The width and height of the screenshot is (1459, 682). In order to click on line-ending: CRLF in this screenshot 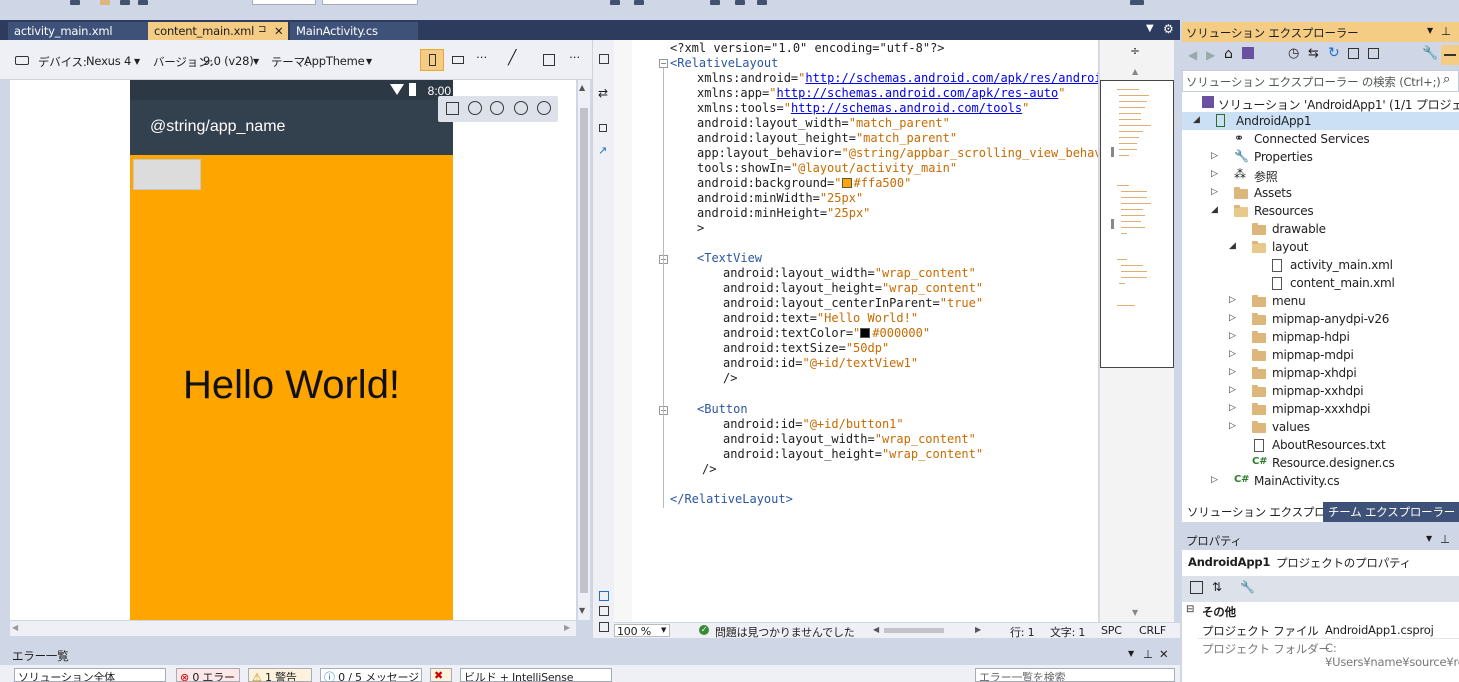, I will do `click(1152, 630)`.